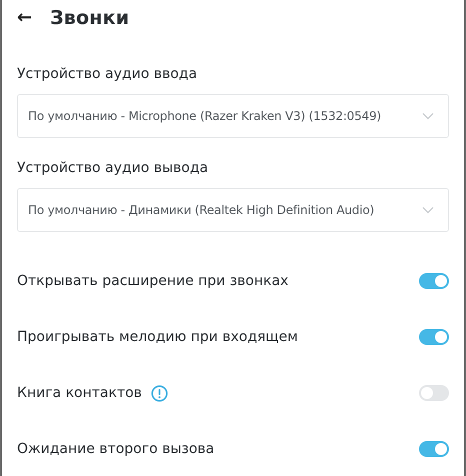  Describe the element at coordinates (233, 116) in the screenshot. I see `device-dropdown: По умолчанию - Microphone (Razer Kraken V3) (1532:0549)` at that location.